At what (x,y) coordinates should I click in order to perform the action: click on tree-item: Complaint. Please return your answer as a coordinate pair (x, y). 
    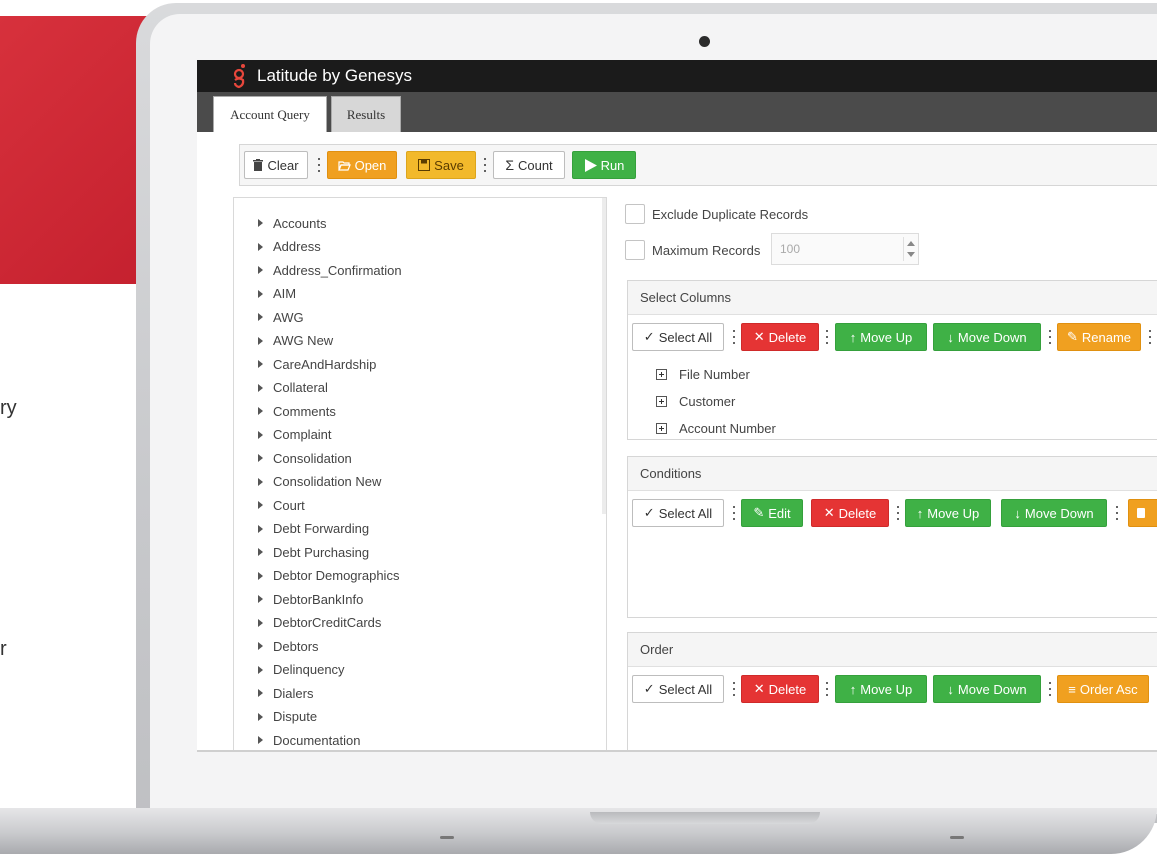
    Looking at the image, I should click on (295, 435).